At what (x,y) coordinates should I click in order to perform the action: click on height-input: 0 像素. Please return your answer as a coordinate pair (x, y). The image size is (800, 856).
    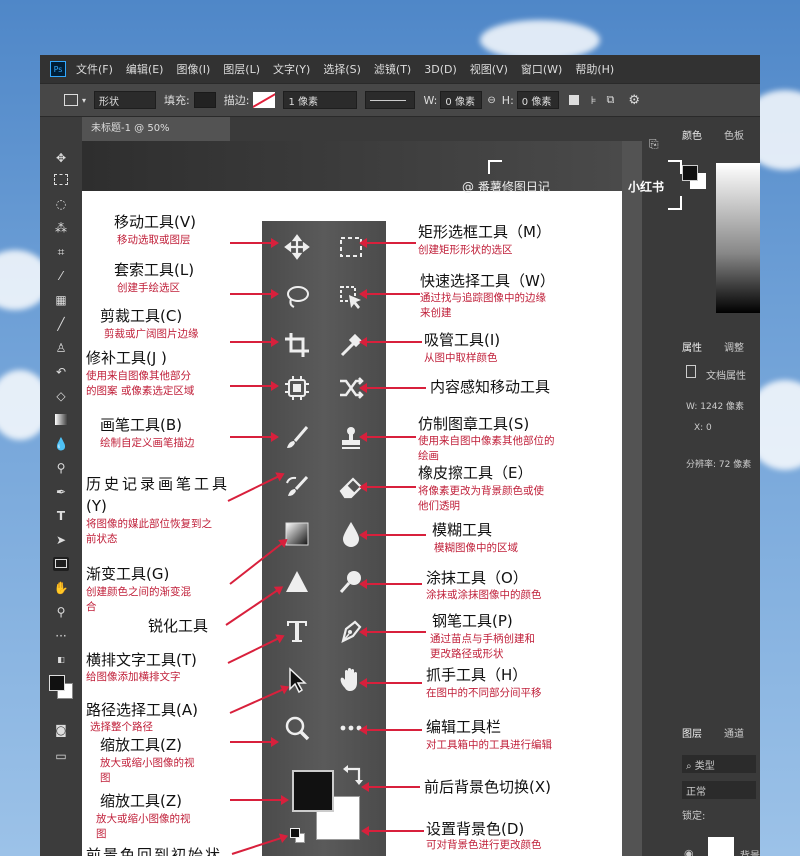
    Looking at the image, I should click on (537, 100).